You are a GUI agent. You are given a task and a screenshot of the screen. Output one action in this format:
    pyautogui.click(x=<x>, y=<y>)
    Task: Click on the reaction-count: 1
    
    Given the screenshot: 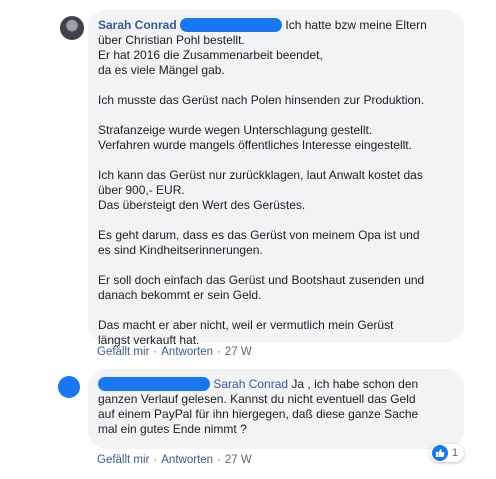 What is the action you would take?
    pyautogui.click(x=447, y=453)
    